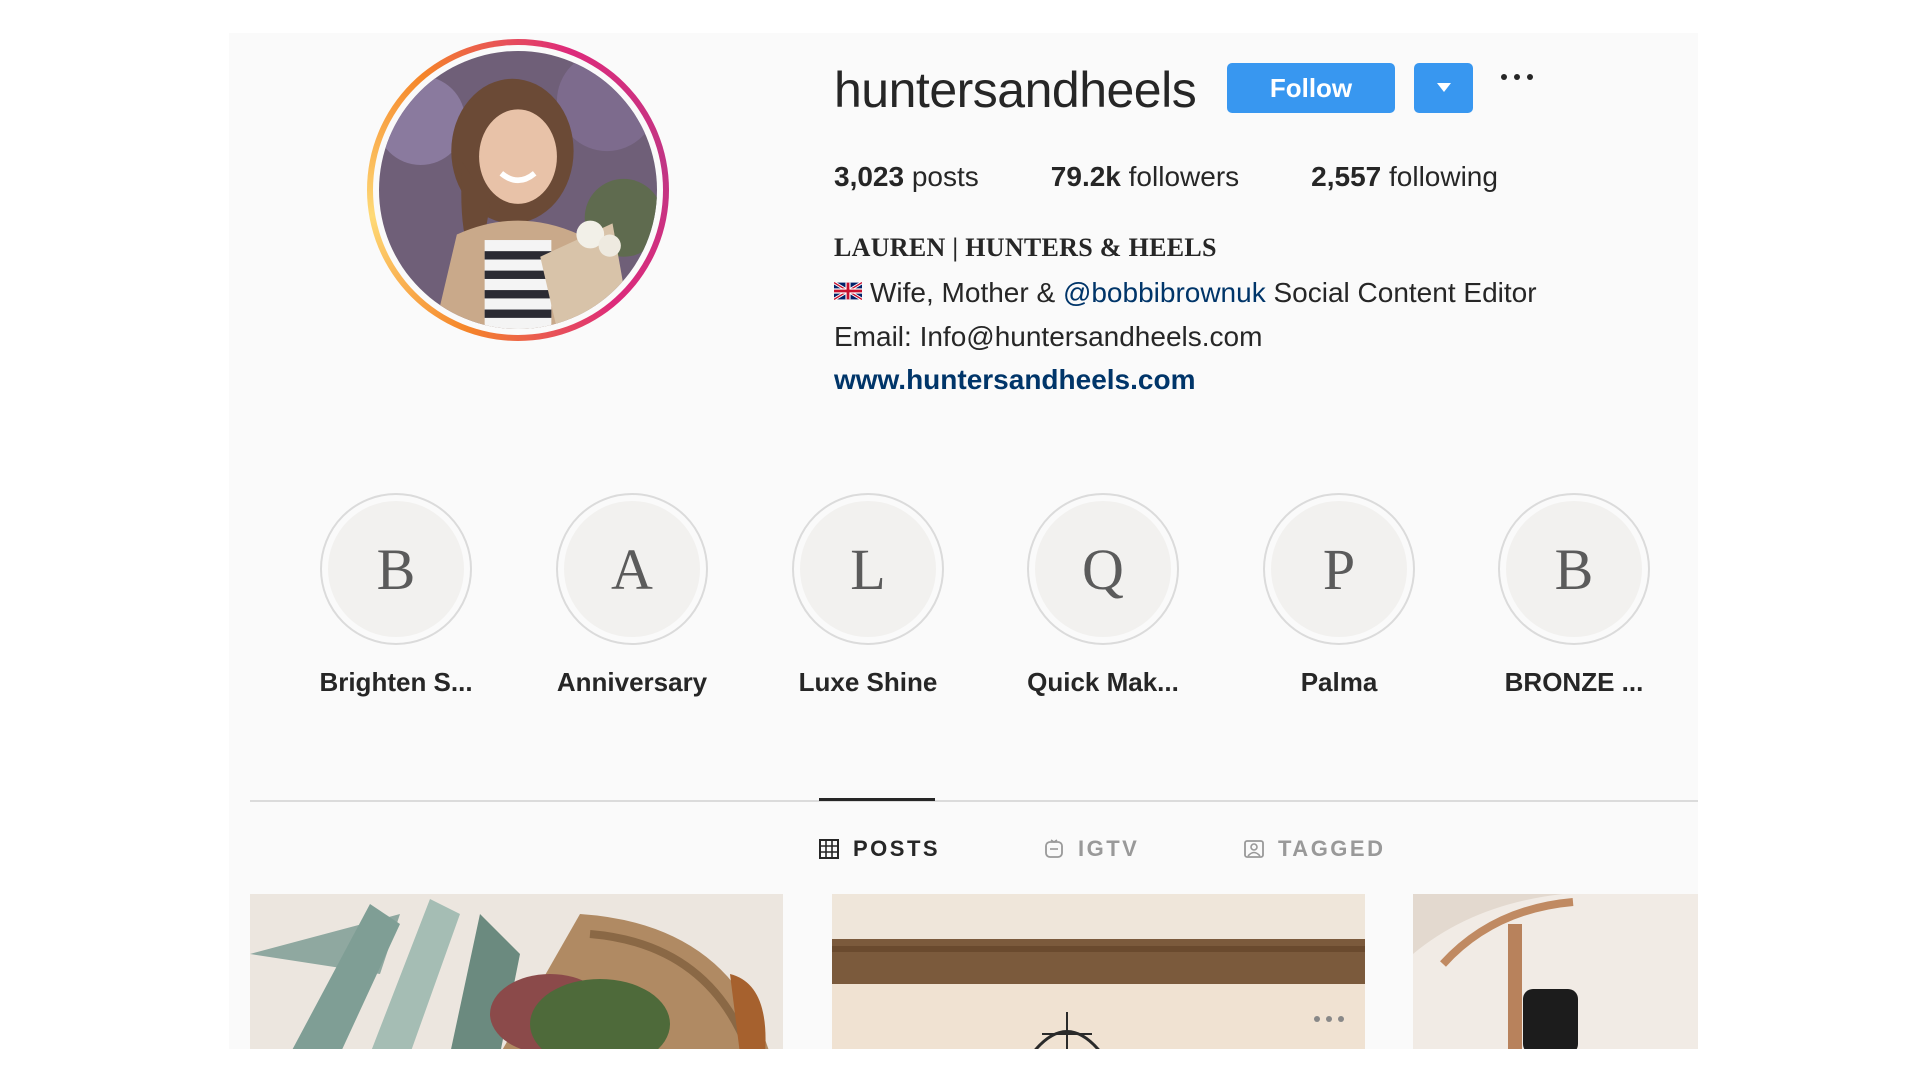  What do you see at coordinates (879, 849) in the screenshot?
I see `tab-posts: POSTS` at bounding box center [879, 849].